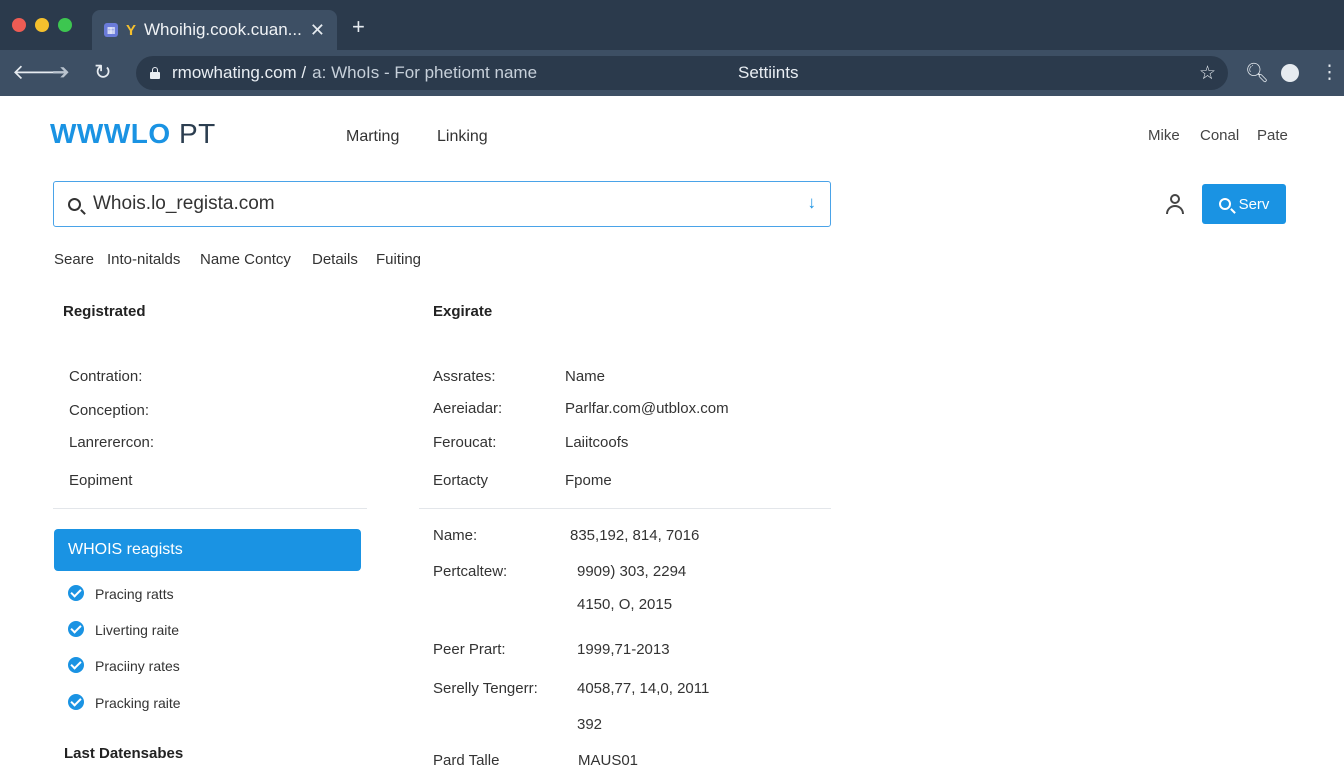 Image resolution: width=1344 pixels, height=769 pixels. Describe the element at coordinates (433, 204) in the screenshot. I see `domain-search-input` at that location.